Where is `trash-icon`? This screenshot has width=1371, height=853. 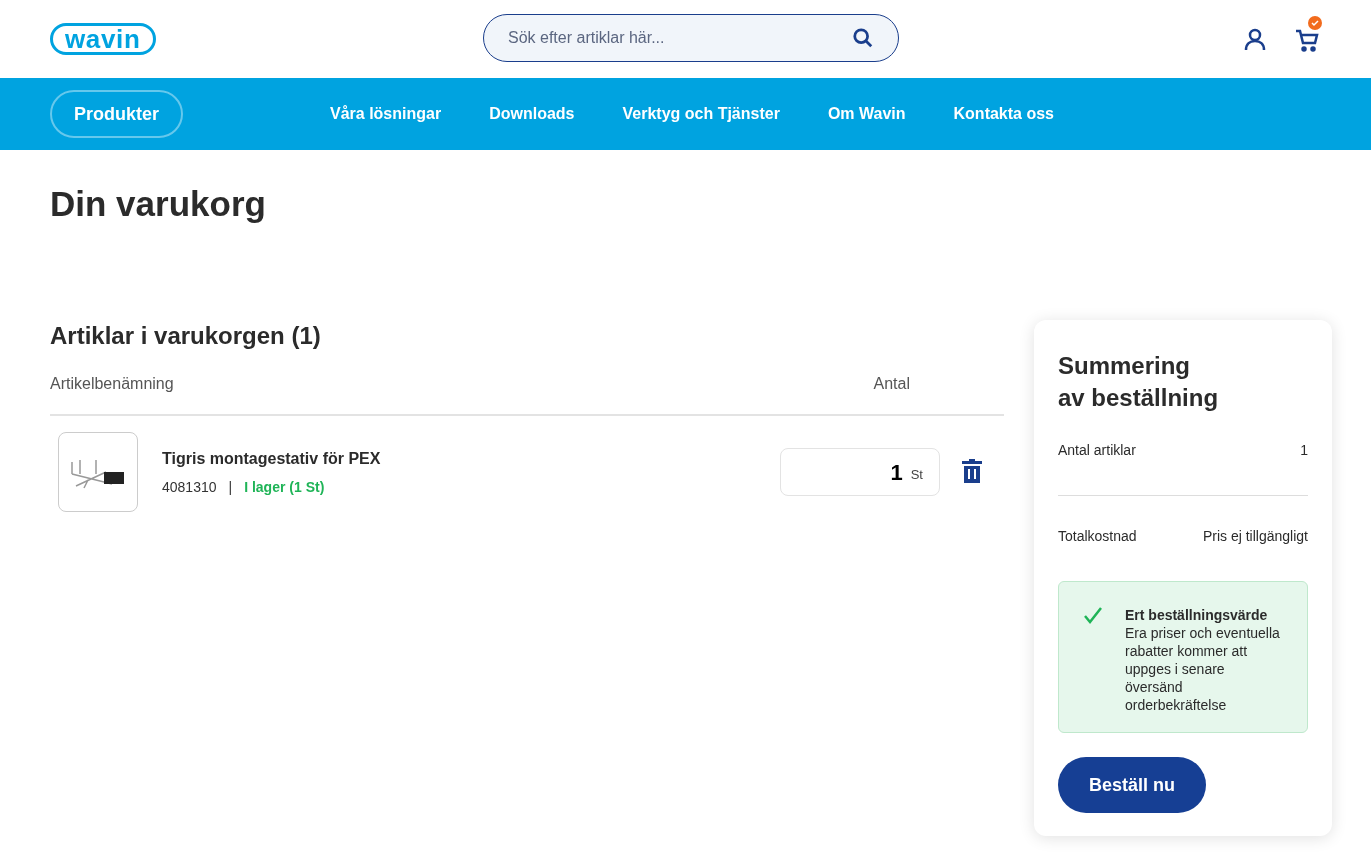
trash-icon is located at coordinates (972, 471).